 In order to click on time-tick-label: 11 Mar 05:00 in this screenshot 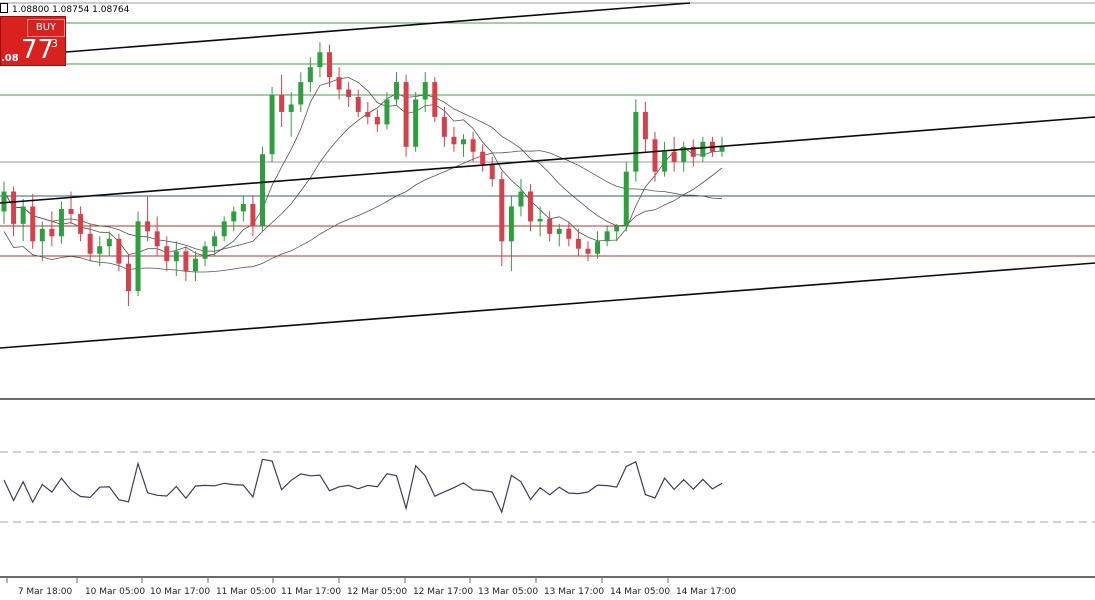, I will do `click(246, 592)`.